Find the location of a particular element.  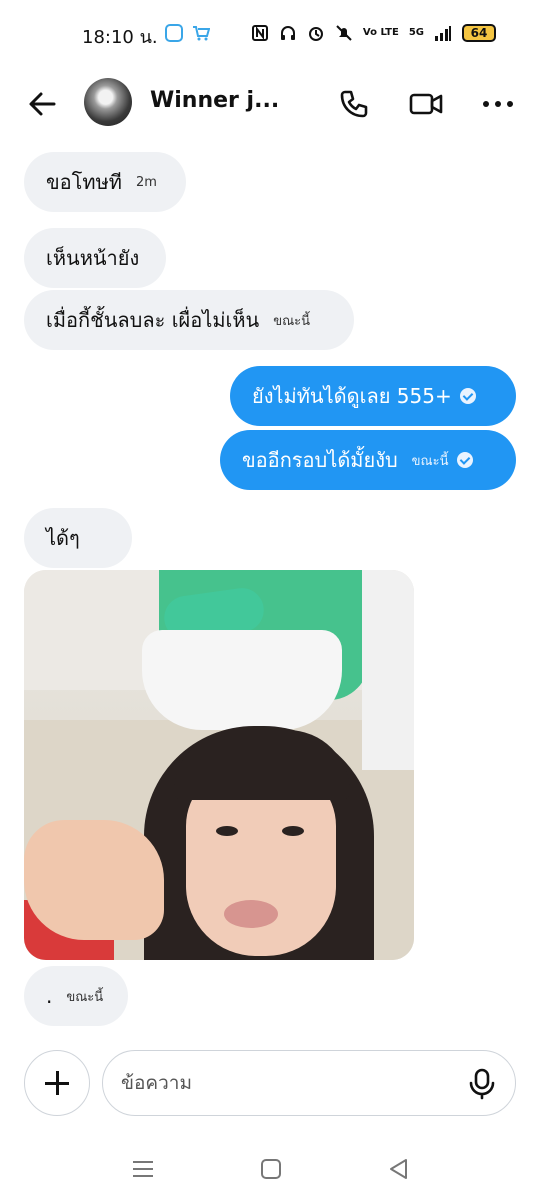

message-bubble-incoming: ได้ๆ is located at coordinates (78, 538).